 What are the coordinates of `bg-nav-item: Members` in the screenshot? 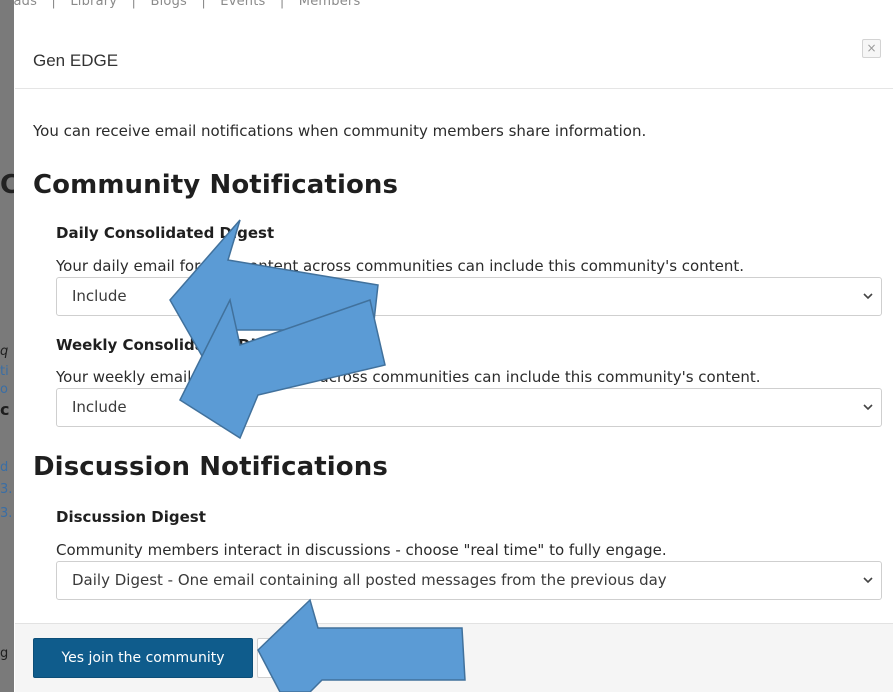 It's located at (329, 4).